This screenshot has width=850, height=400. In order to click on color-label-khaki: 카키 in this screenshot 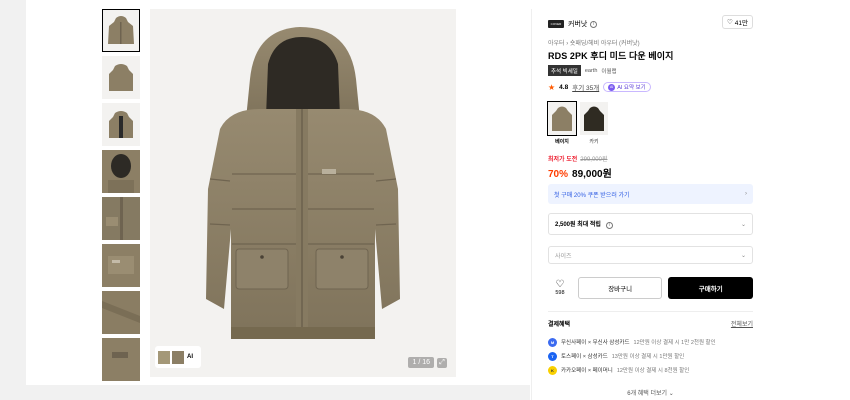, I will do `click(594, 142)`.